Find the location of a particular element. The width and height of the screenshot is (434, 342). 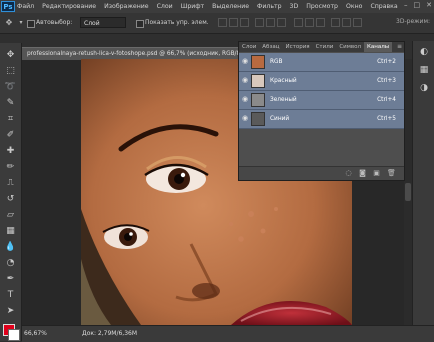

clone-stamp-tool-icon: ⎍ is located at coordinates (10, 183).